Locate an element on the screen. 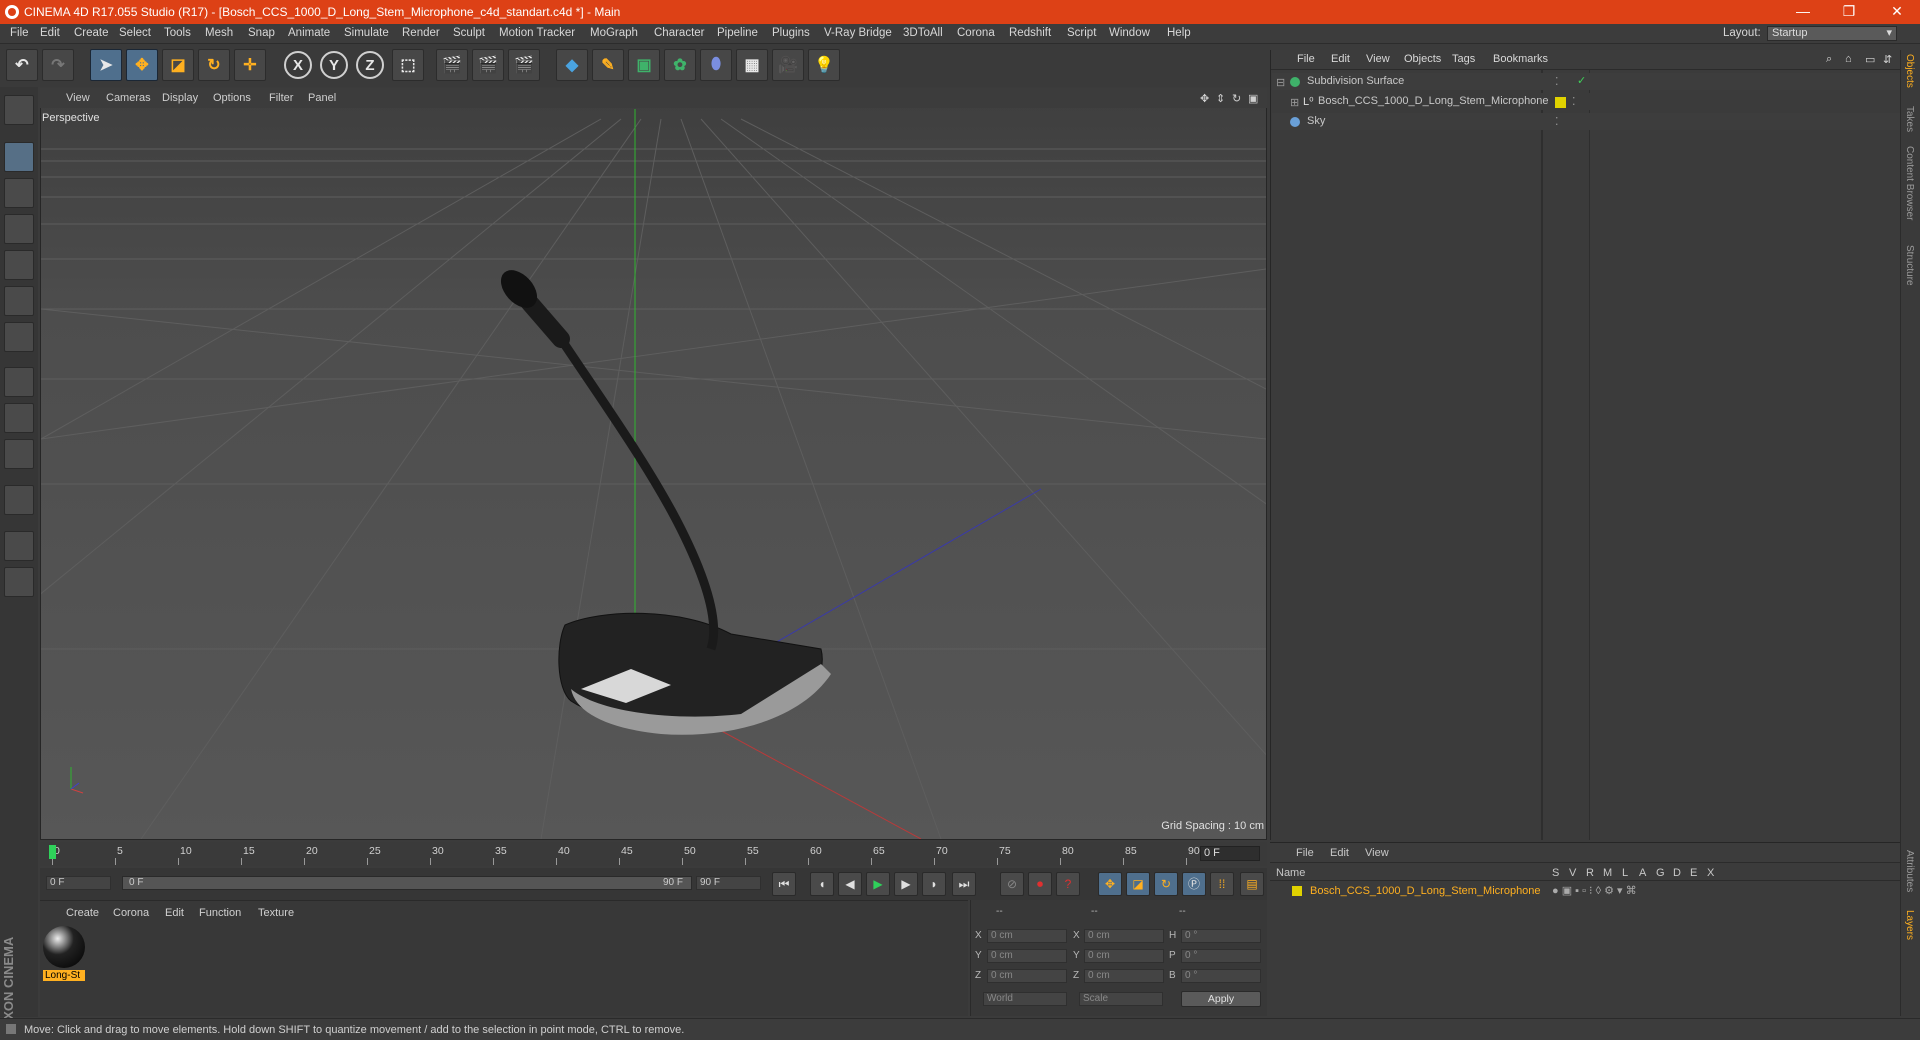  objects-menu-tags: Tags is located at coordinates (1463, 59).